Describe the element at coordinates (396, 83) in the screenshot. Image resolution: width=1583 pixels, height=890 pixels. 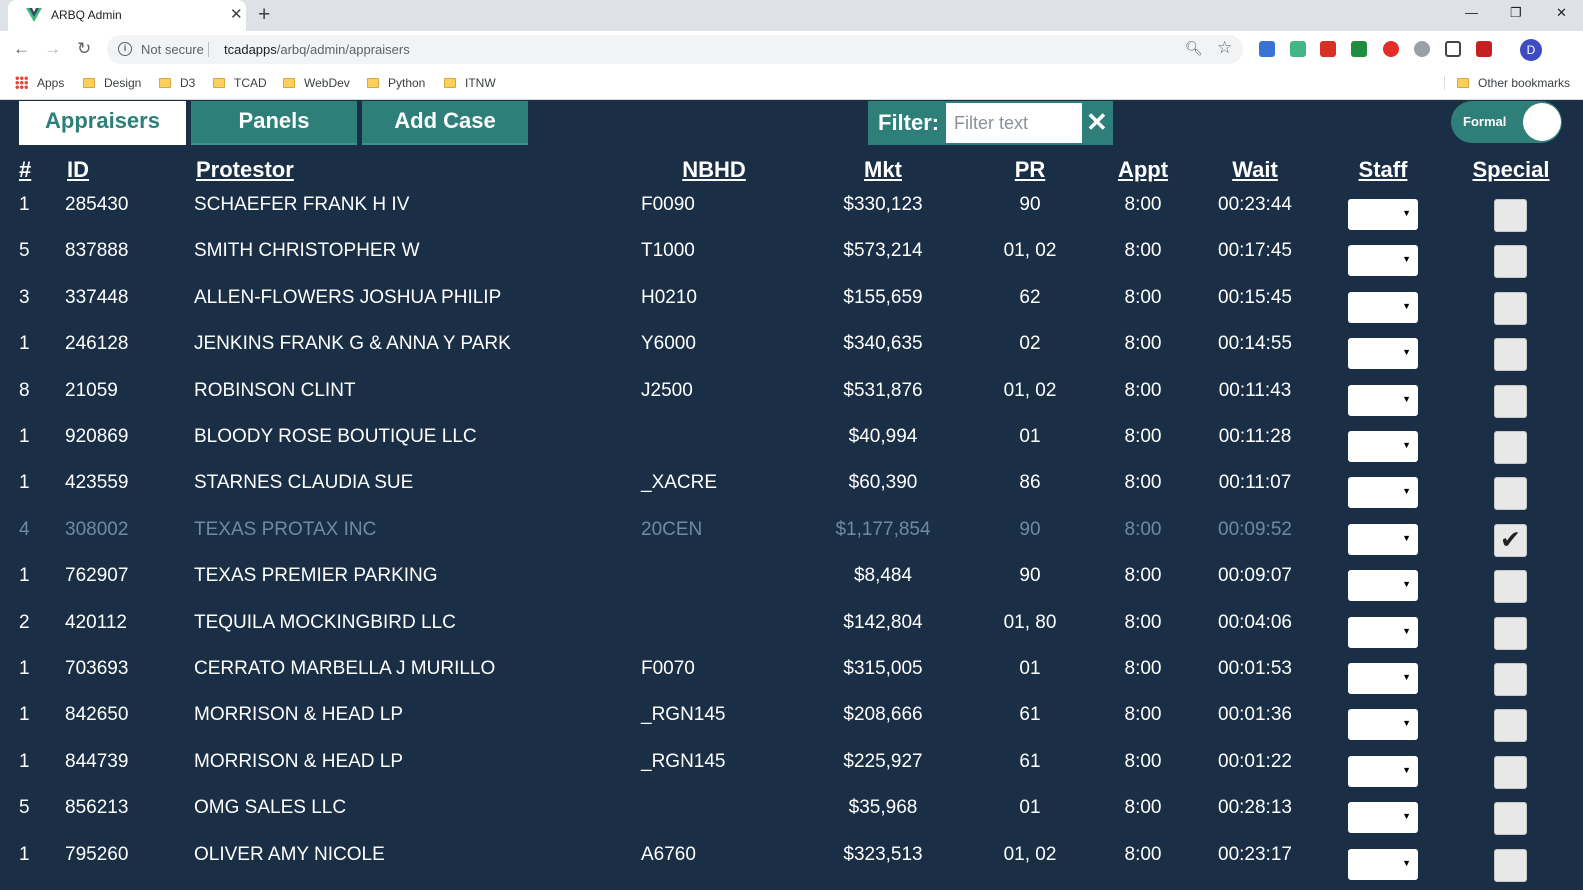
I see `bookmark-python: Python` at that location.